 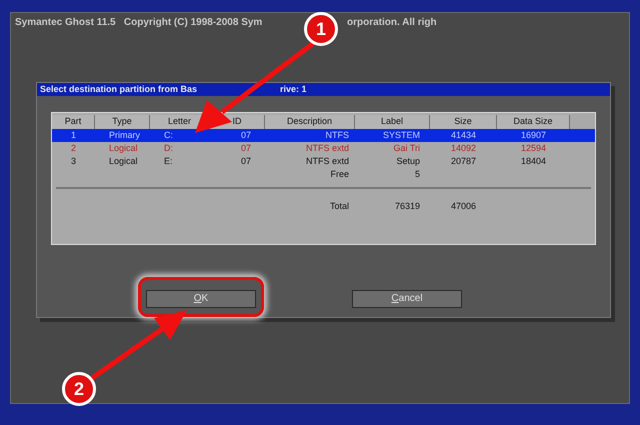 I want to click on window-title: orporation. All righ, so click(x=392, y=23).